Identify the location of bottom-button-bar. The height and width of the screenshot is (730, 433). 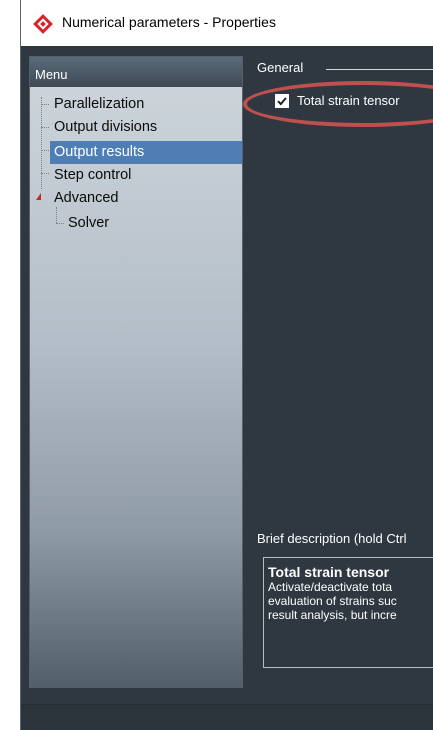
(227, 717).